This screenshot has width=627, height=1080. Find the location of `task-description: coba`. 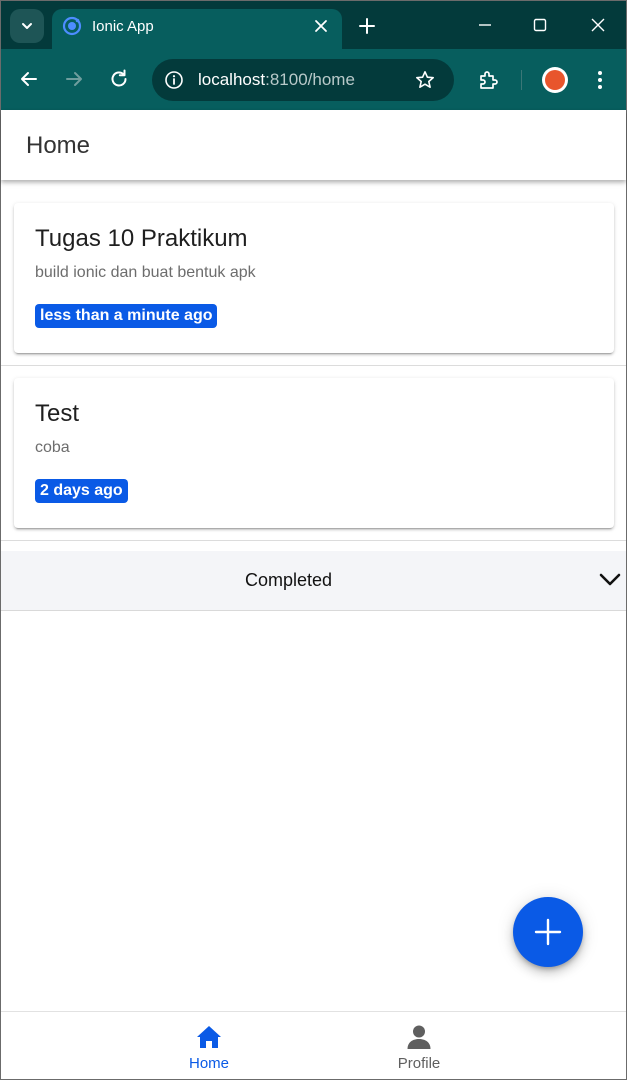

task-description: coba is located at coordinates (52, 447).